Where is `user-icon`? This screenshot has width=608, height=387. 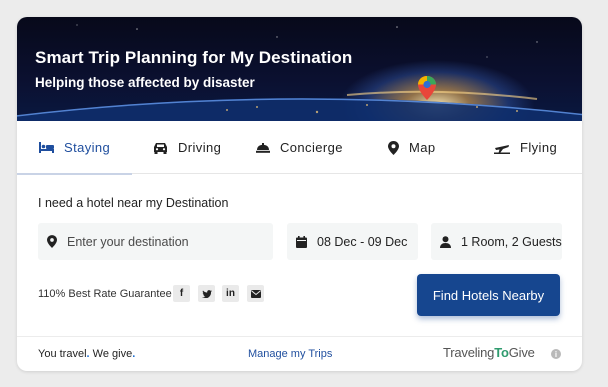
user-icon is located at coordinates (445, 241).